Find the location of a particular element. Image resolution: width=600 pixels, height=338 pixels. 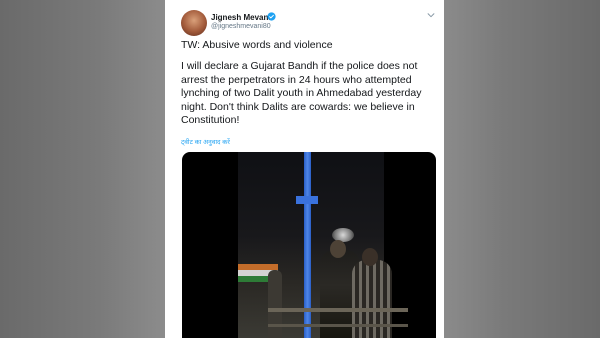

author-name: Jignesh Mevani is located at coordinates (241, 17).